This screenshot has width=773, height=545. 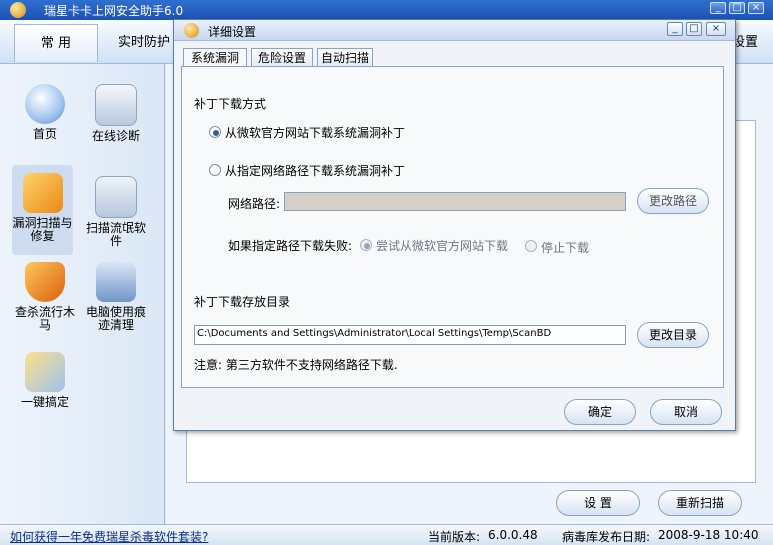 I want to click on nav-home-label: 首页, so click(x=44, y=134).